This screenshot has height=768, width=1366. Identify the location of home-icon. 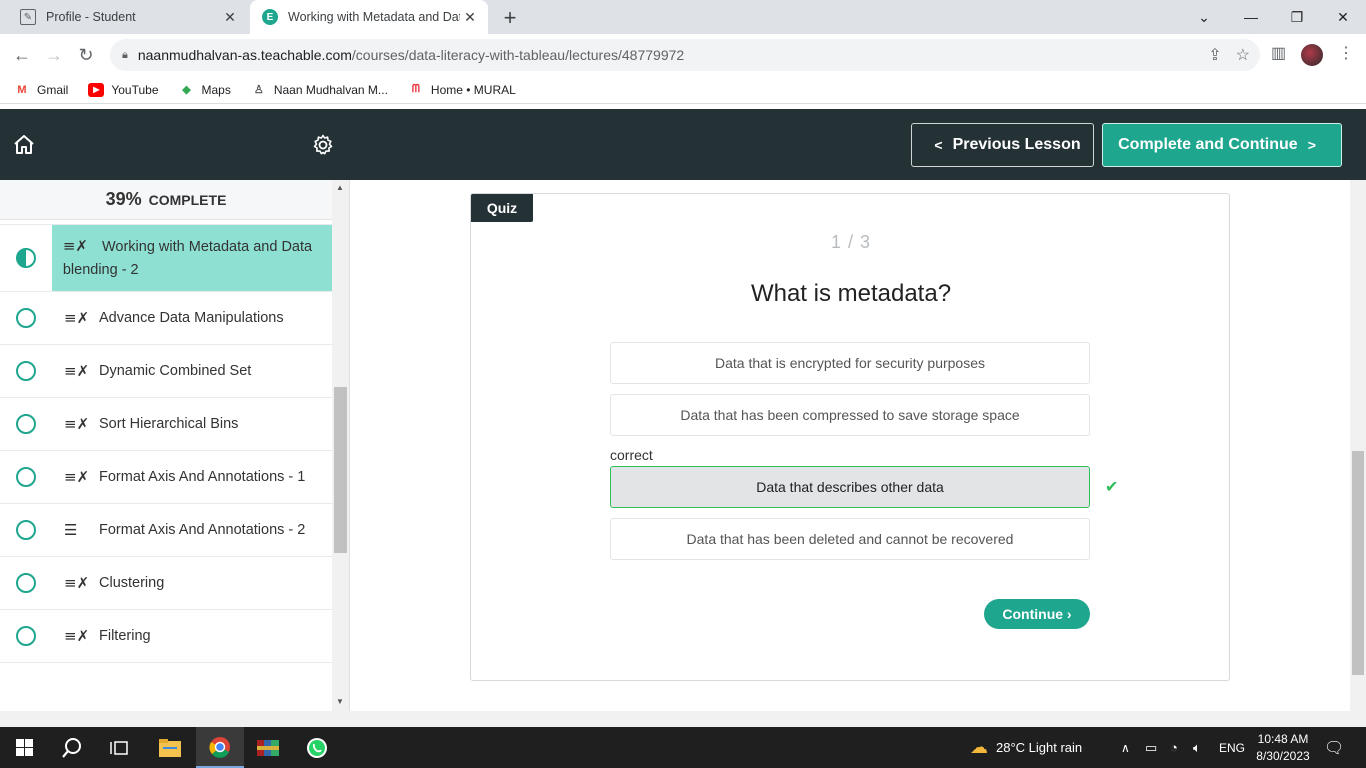
(24, 145).